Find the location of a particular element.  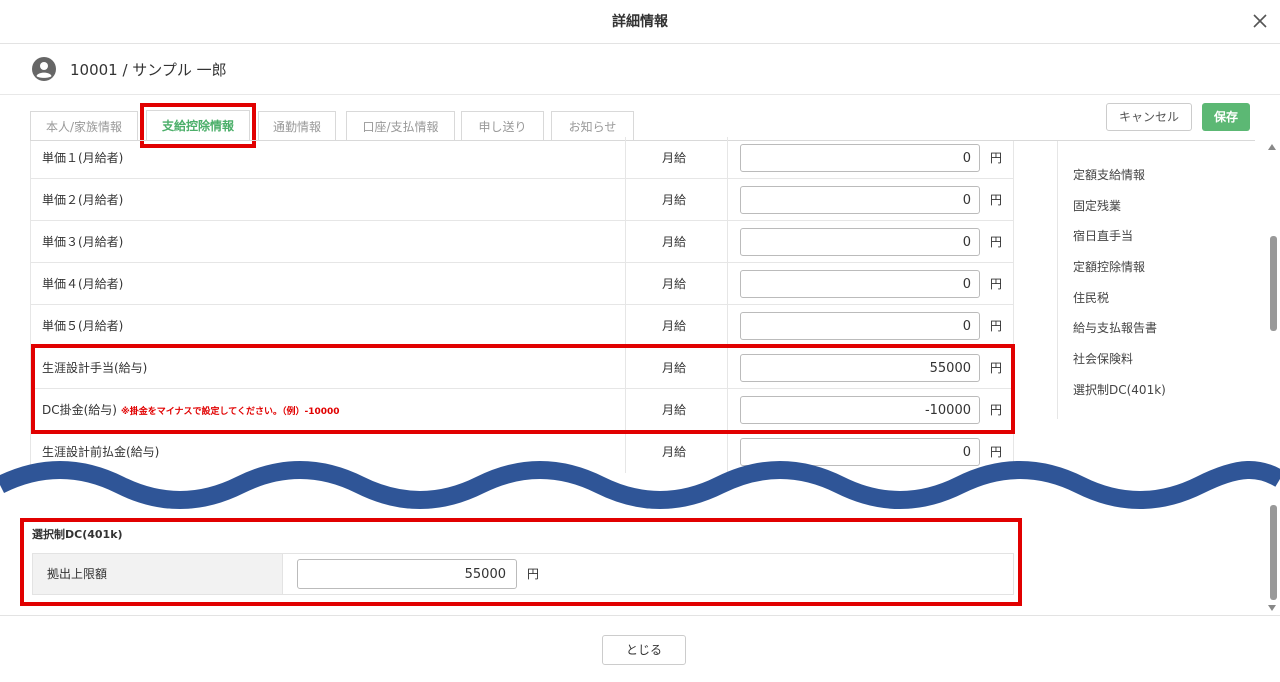

side-nav-item: 定額控除情報 is located at coordinates (1109, 266).